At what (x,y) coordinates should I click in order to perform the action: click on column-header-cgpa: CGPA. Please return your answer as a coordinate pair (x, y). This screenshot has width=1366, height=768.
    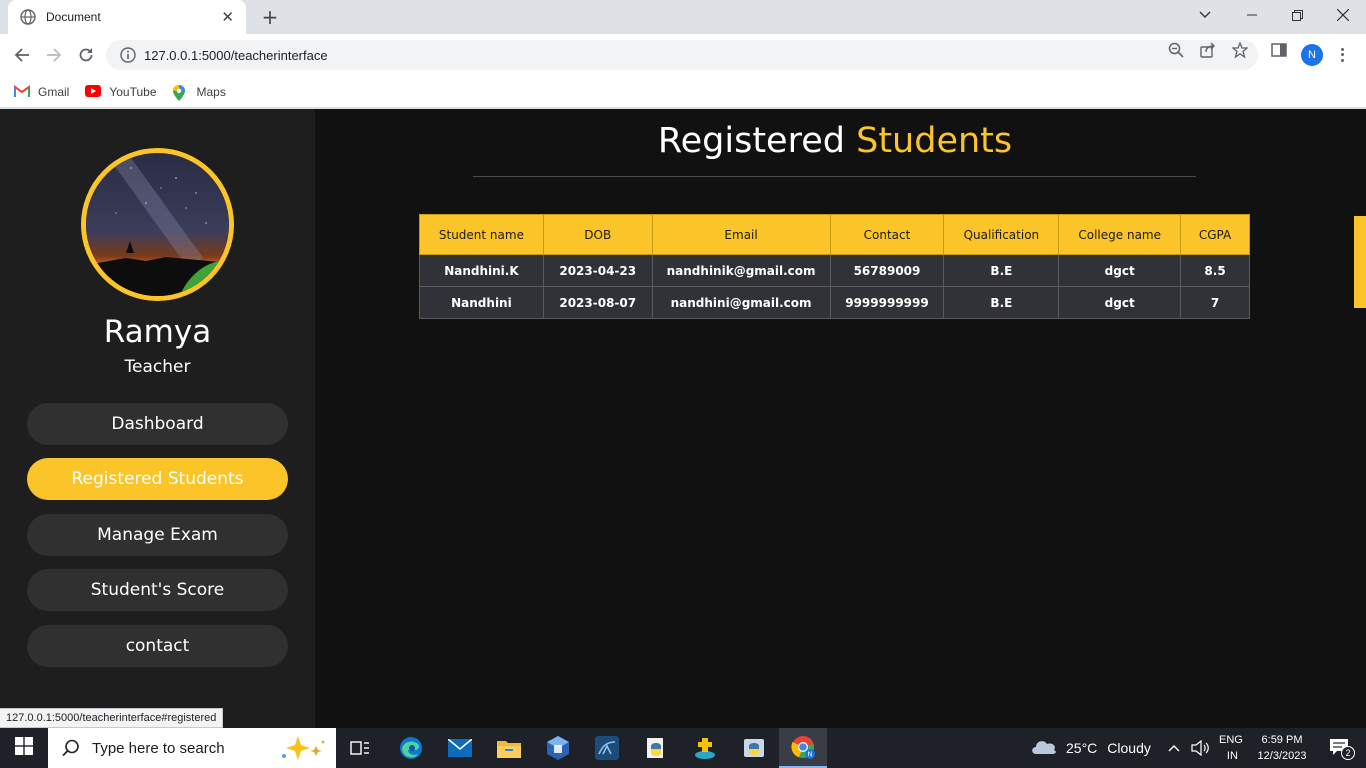
    Looking at the image, I should click on (1215, 234).